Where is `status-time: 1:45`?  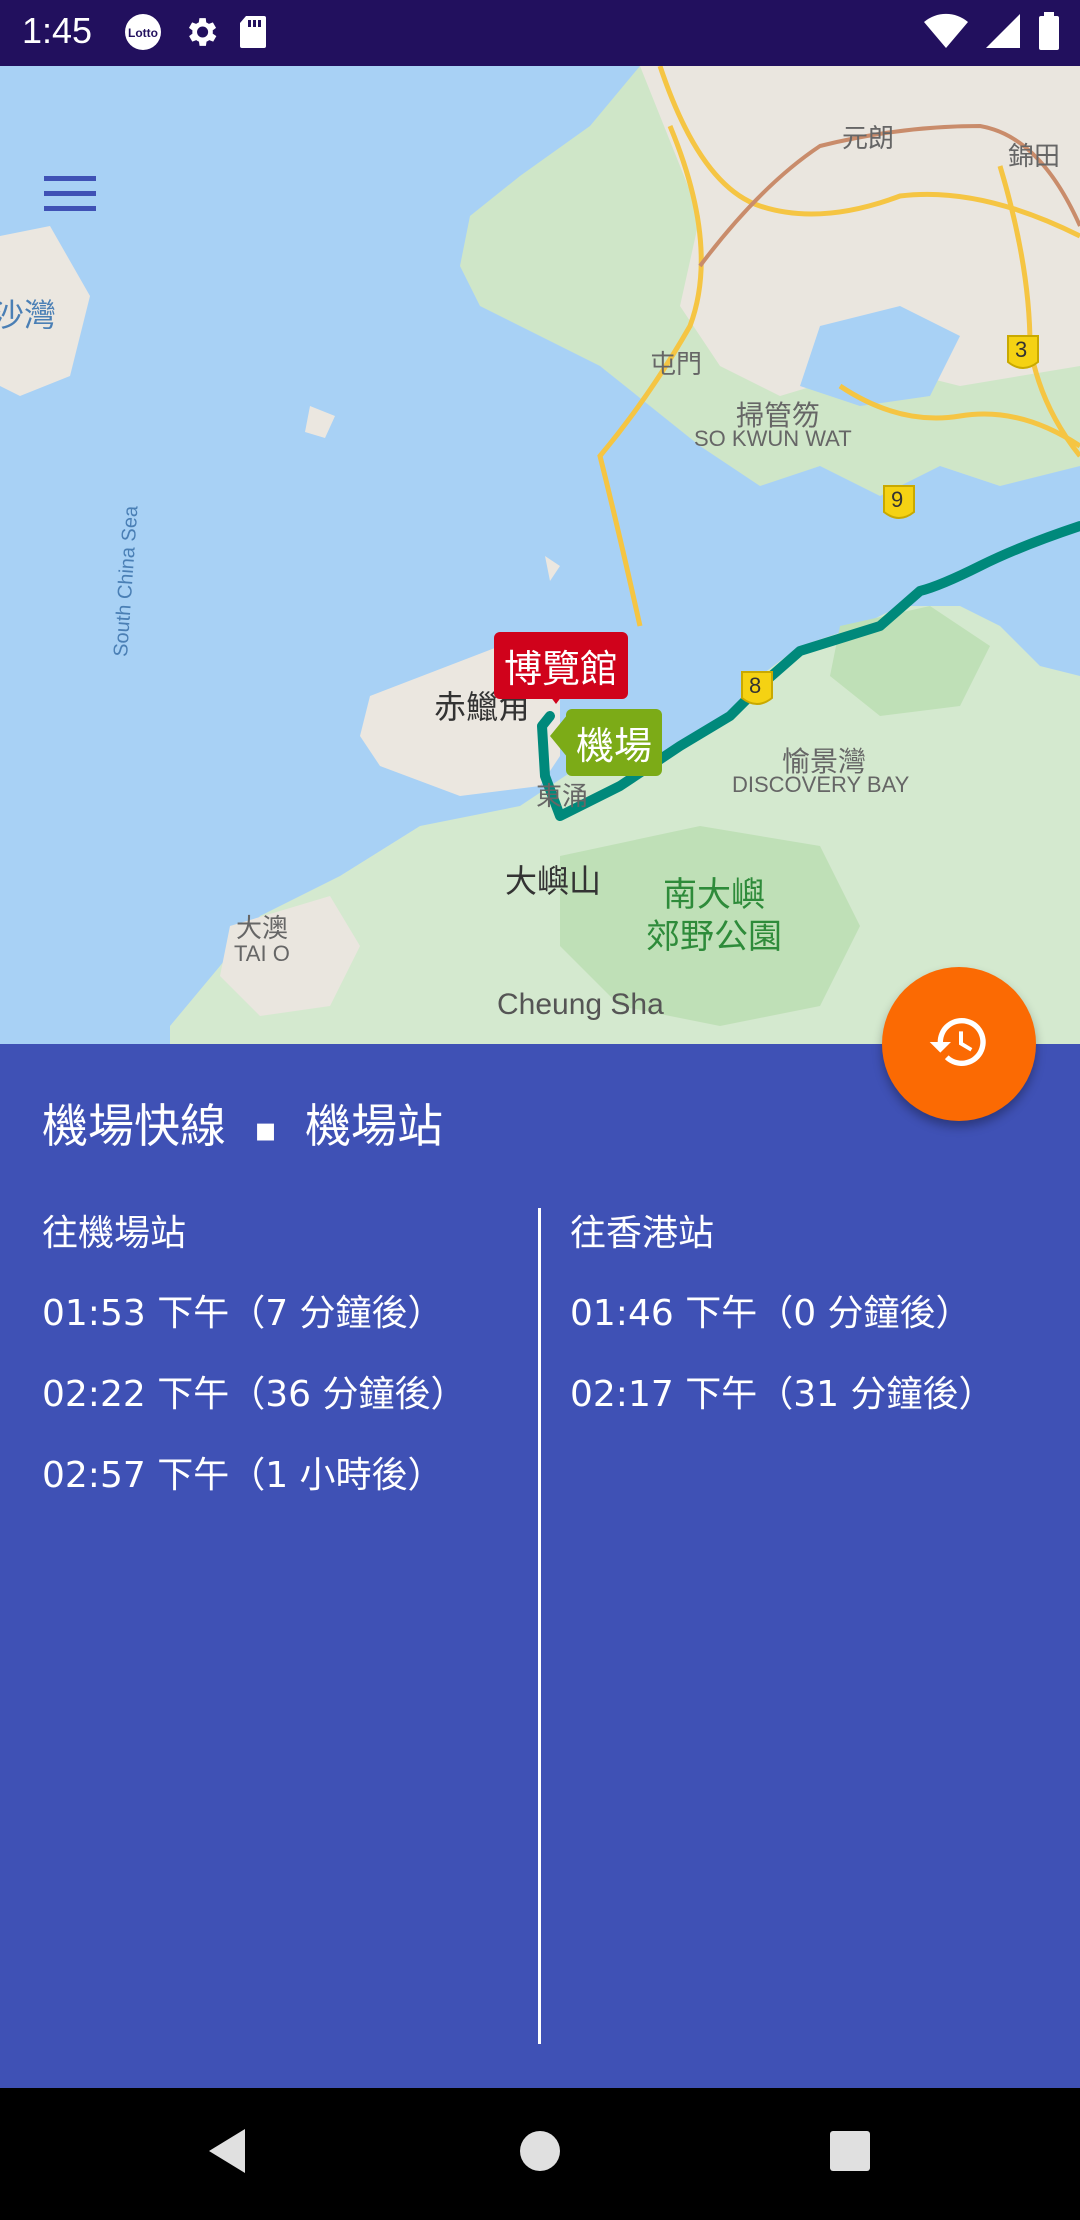
status-time: 1:45 is located at coordinates (57, 30).